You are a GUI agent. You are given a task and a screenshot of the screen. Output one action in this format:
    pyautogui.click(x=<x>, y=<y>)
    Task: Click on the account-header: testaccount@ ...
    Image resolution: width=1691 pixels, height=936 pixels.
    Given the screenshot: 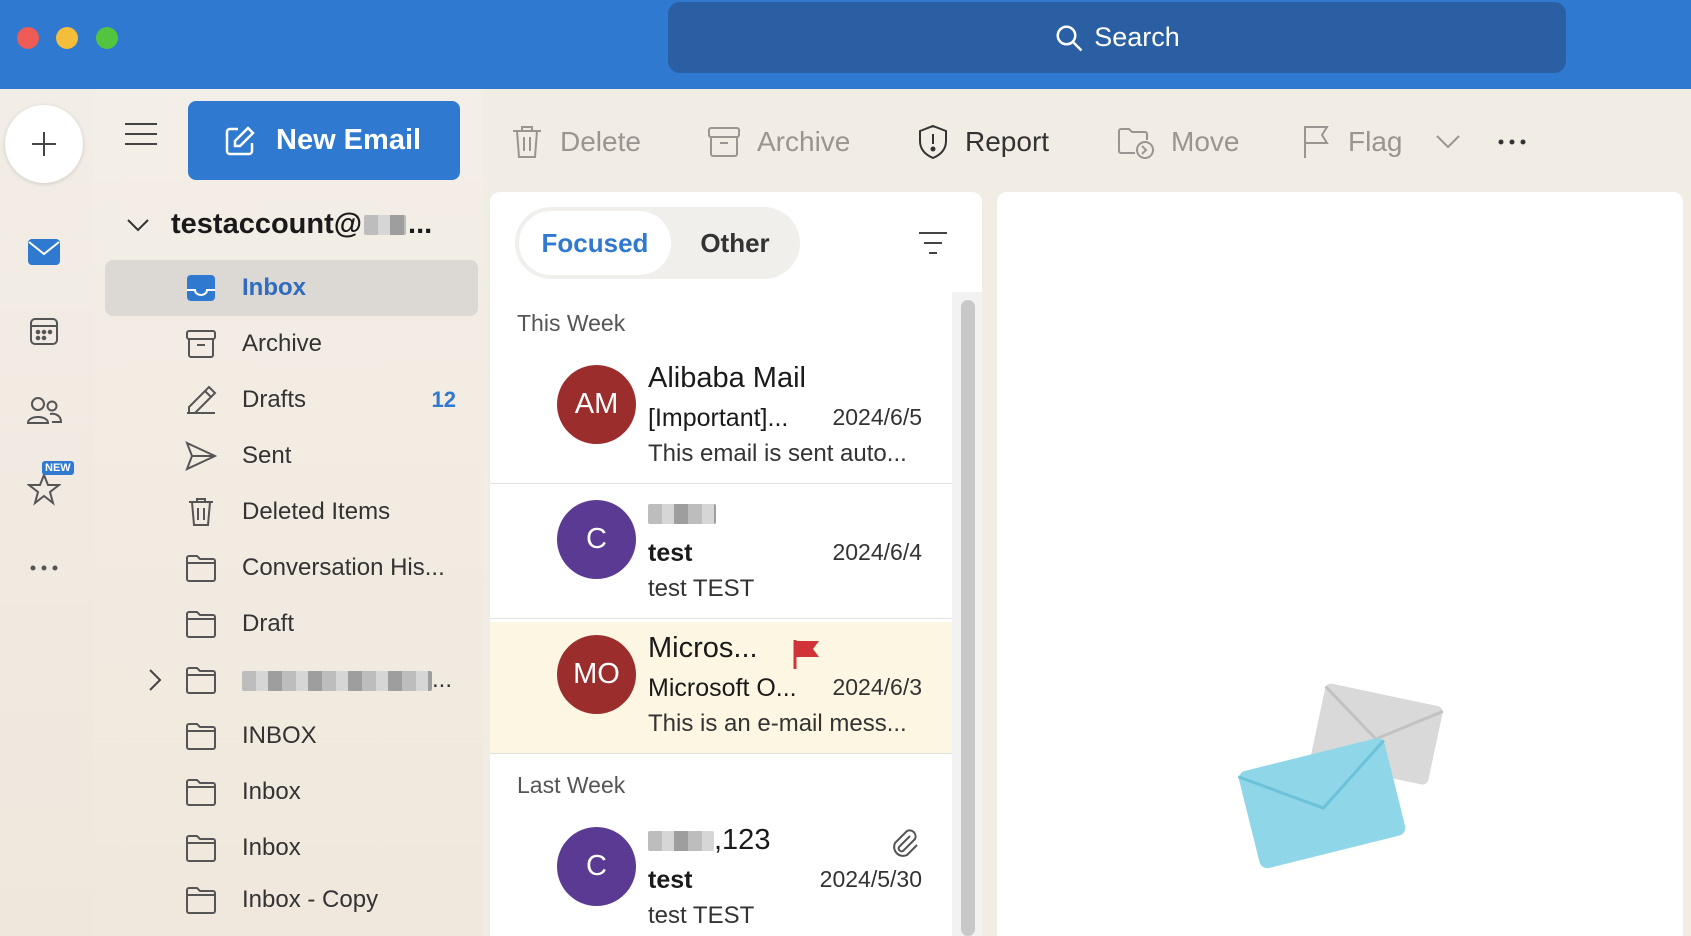 What is the action you would take?
    pyautogui.click(x=291, y=224)
    